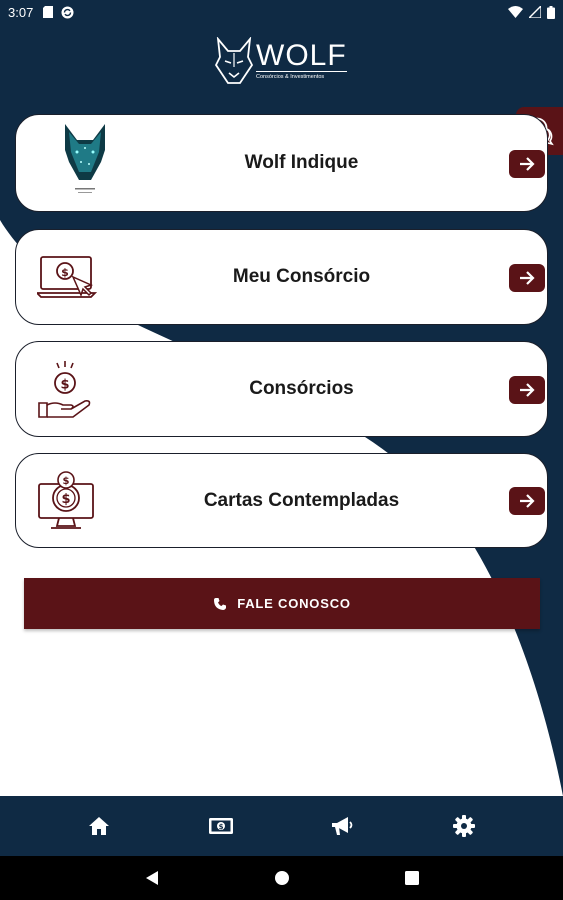  I want to click on nav-home, so click(99, 826).